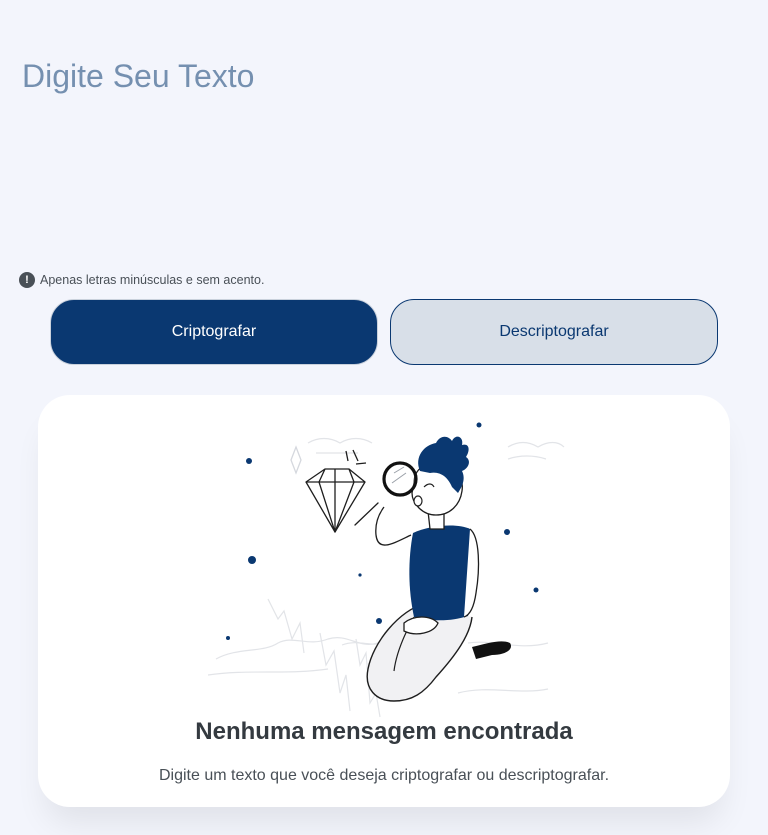 The height and width of the screenshot is (835, 768). I want to click on exclamation-icon: !, so click(27, 280).